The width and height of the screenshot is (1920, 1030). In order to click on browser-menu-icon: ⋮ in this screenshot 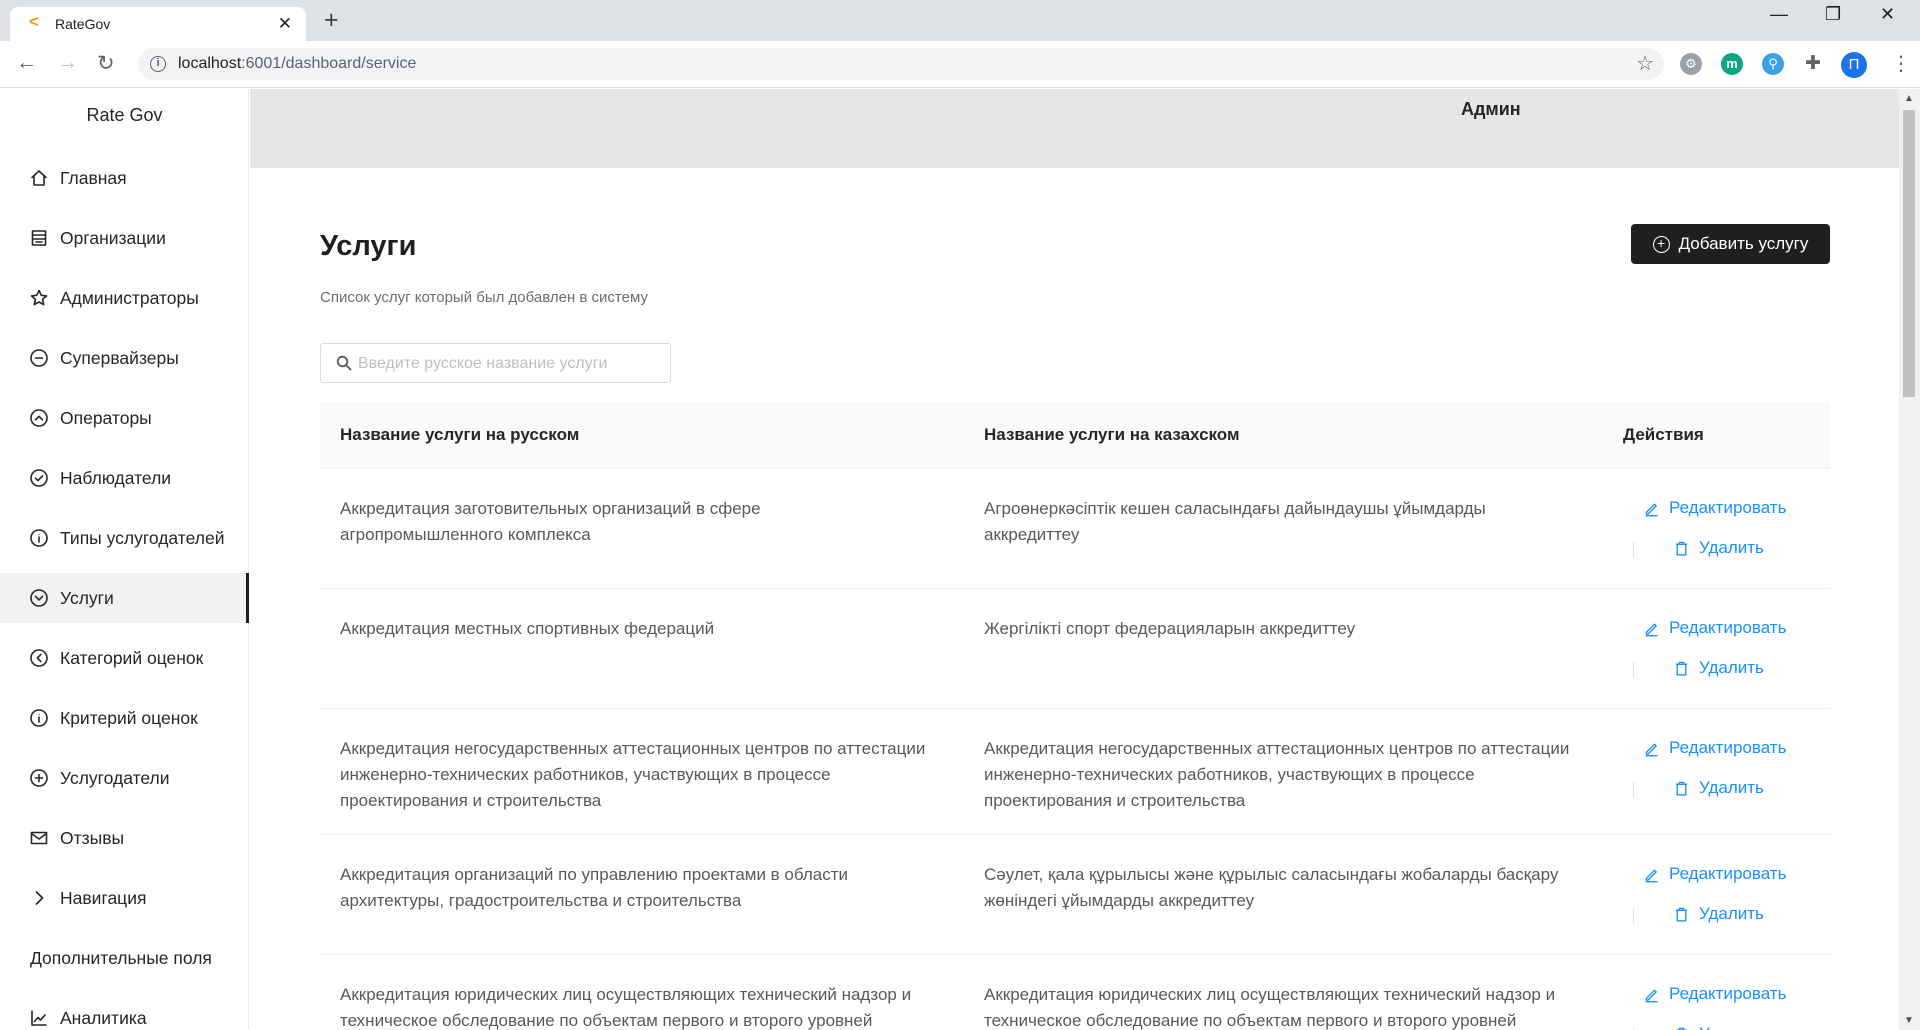, I will do `click(1901, 63)`.